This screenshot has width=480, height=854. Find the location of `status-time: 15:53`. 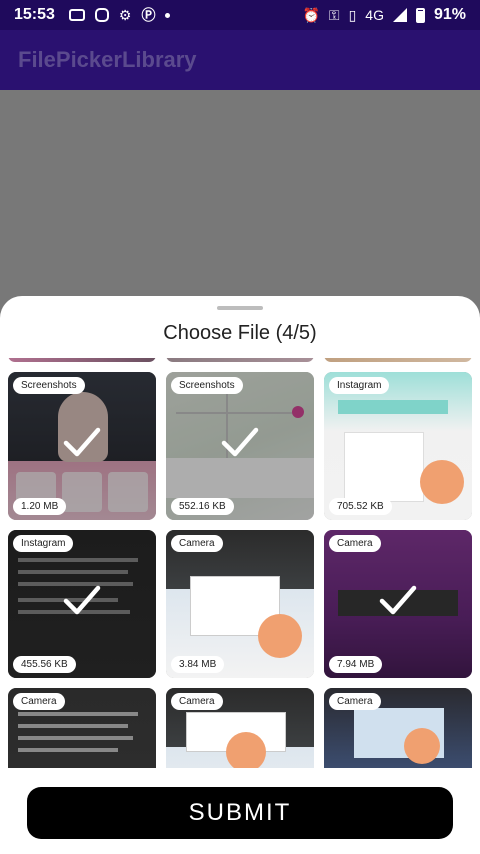

status-time: 15:53 is located at coordinates (34, 14).